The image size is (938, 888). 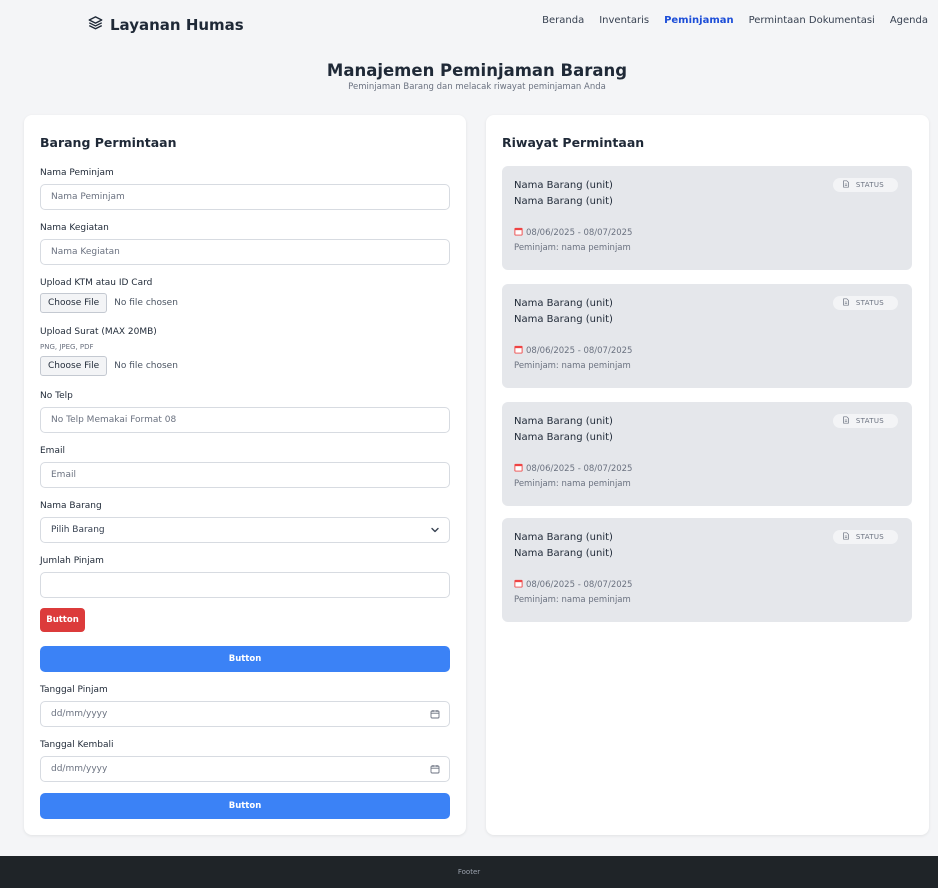 I want to click on borrower-placeholder: Nama Peminjam, so click(x=88, y=197).